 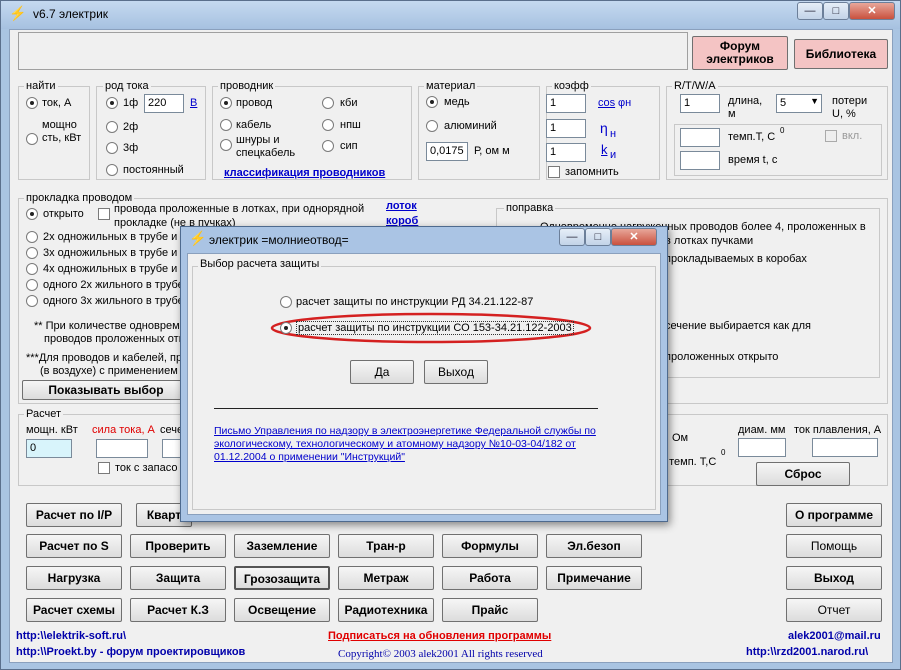 What do you see at coordinates (32, 285) in the screenshot?
I see `laying-r4-radio` at bounding box center [32, 285].